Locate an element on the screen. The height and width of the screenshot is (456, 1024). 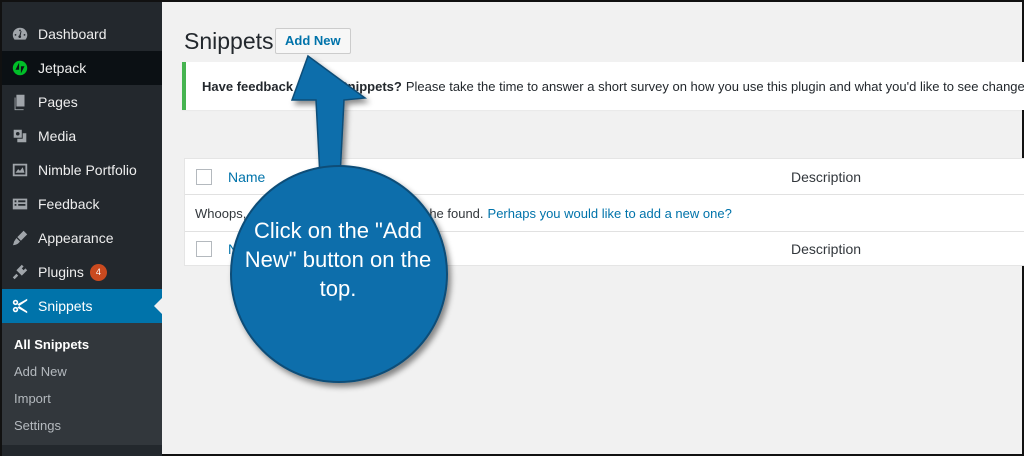
select-all-checkbox is located at coordinates (204, 176).